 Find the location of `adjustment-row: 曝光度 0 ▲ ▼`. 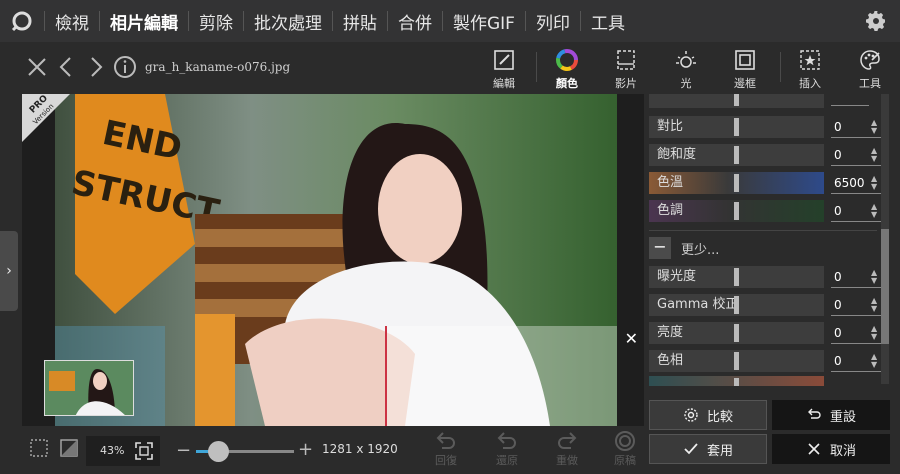

adjustment-row: 曝光度 0 ▲ ▼ is located at coordinates (765, 278).